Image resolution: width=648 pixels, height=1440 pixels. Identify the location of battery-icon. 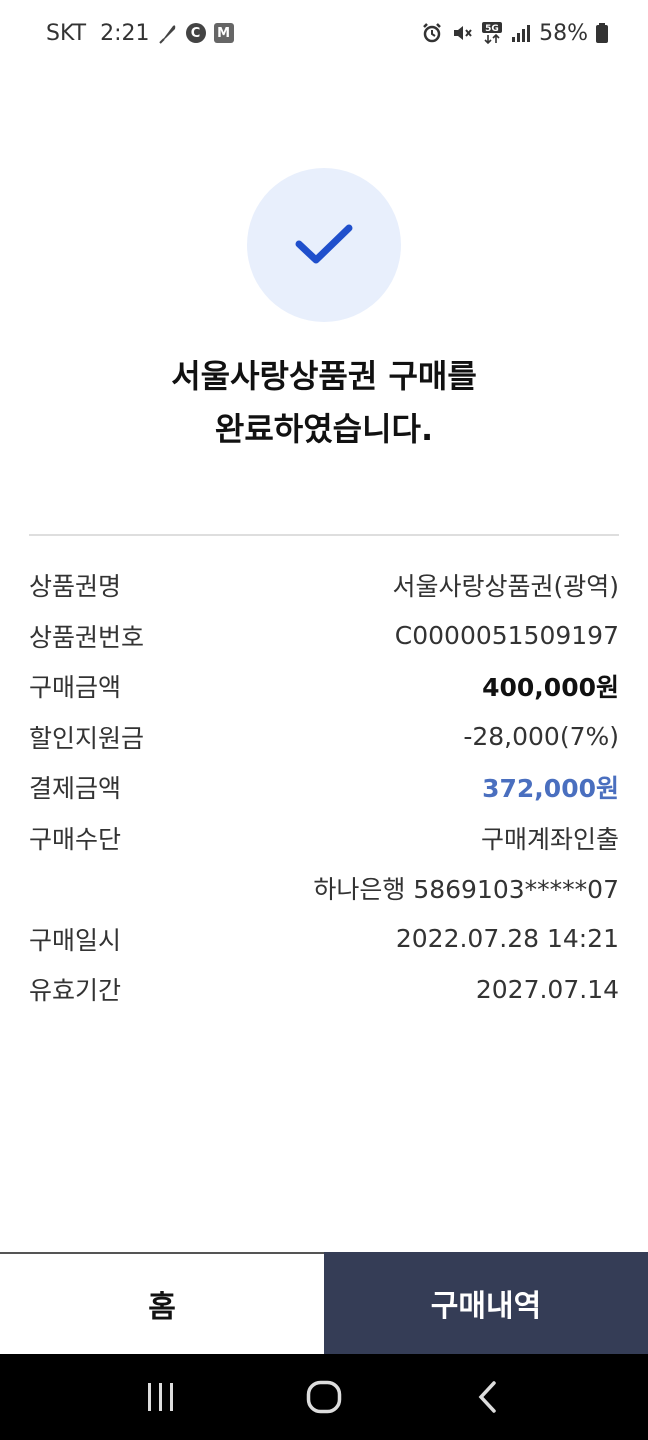
(602, 33).